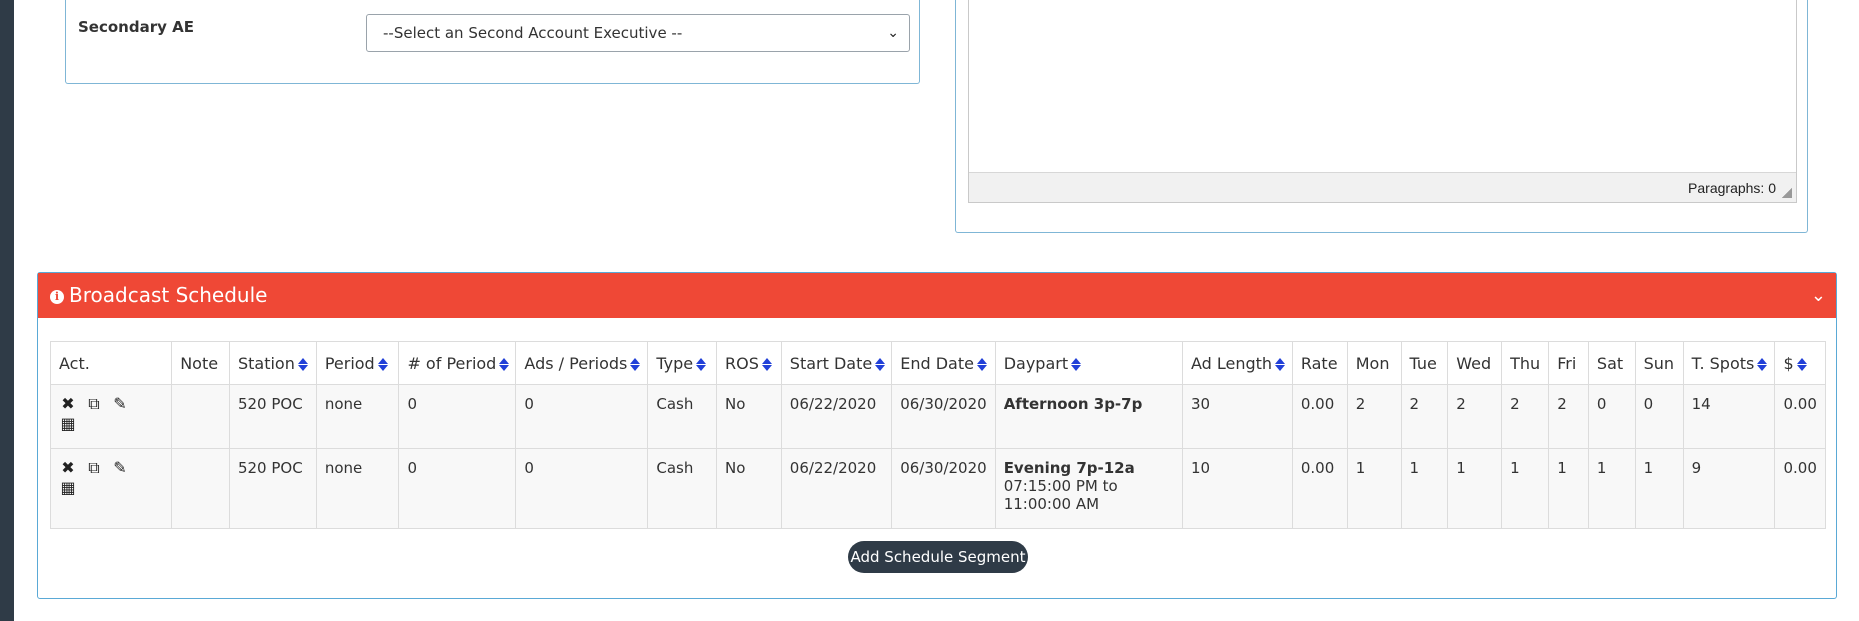 The width and height of the screenshot is (1859, 621). What do you see at coordinates (1568, 416) in the screenshot?
I see `cell-fri: 2` at bounding box center [1568, 416].